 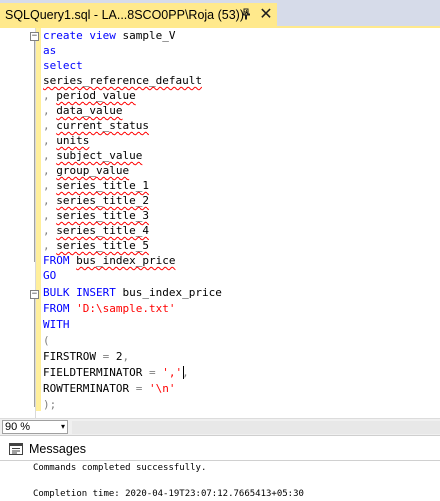 I want to click on text-caret, so click(x=183, y=372).